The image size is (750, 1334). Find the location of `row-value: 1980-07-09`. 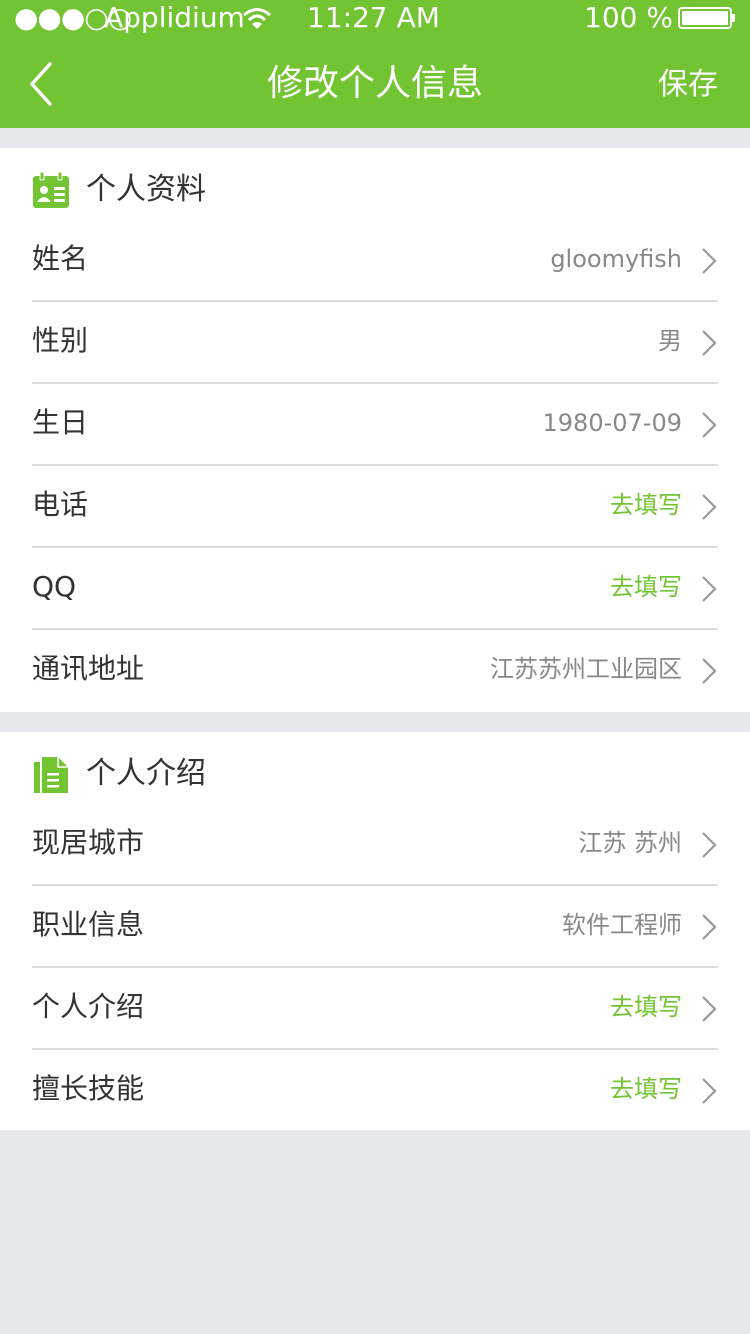

row-value: 1980-07-09 is located at coordinates (612, 423).